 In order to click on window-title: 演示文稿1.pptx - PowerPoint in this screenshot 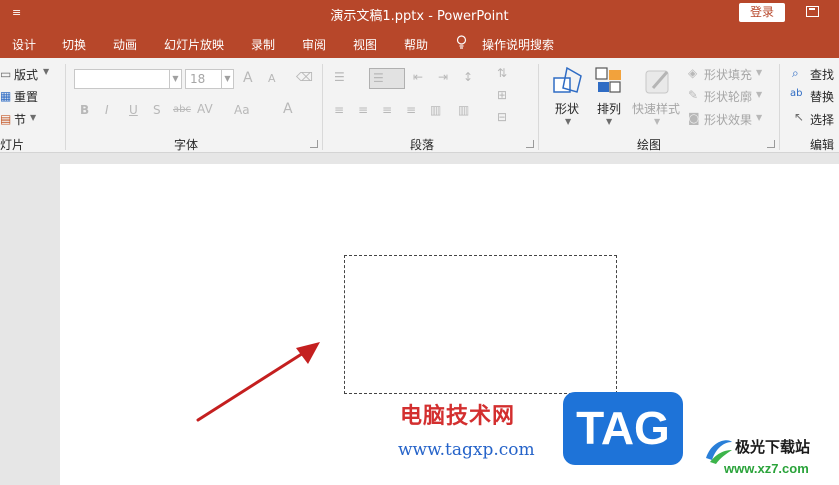, I will do `click(419, 16)`.